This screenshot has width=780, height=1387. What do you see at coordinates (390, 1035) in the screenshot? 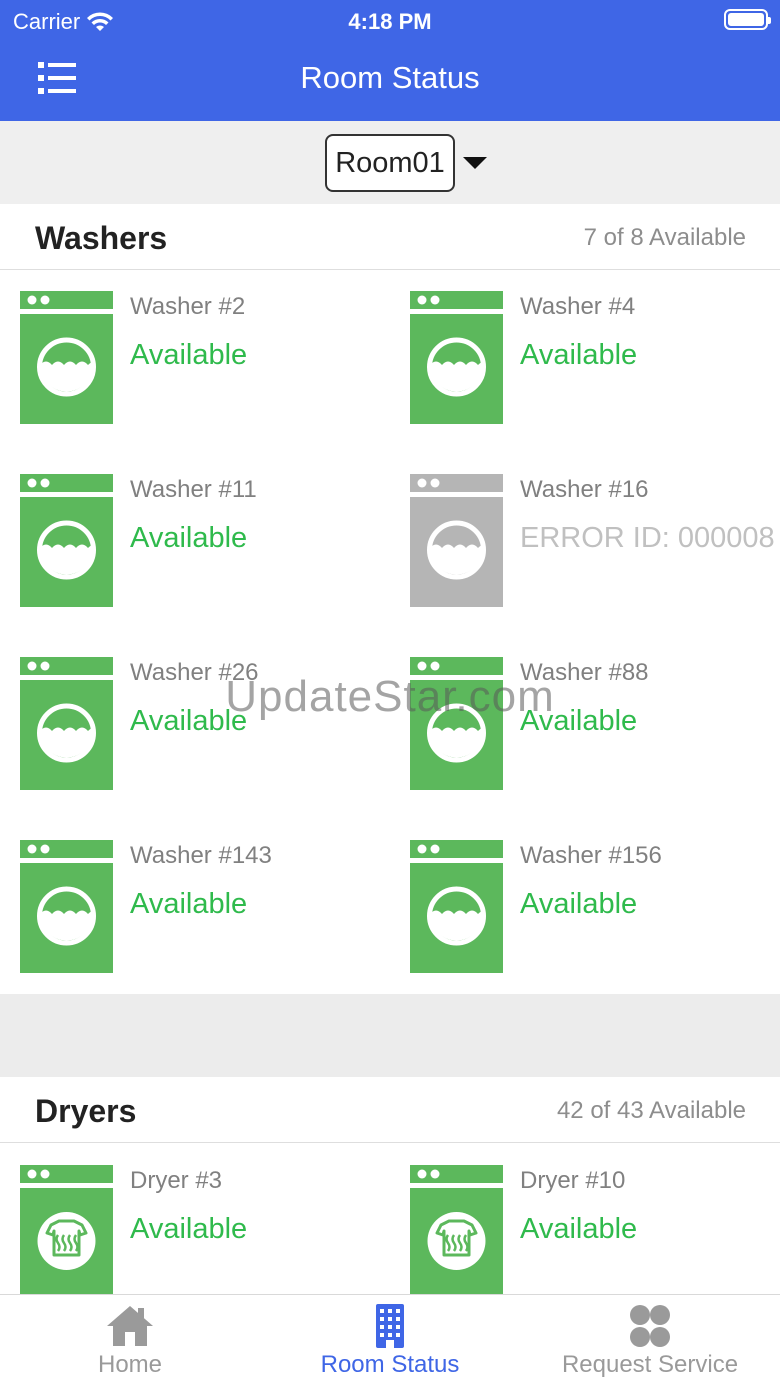
I see `section-divider` at bounding box center [390, 1035].